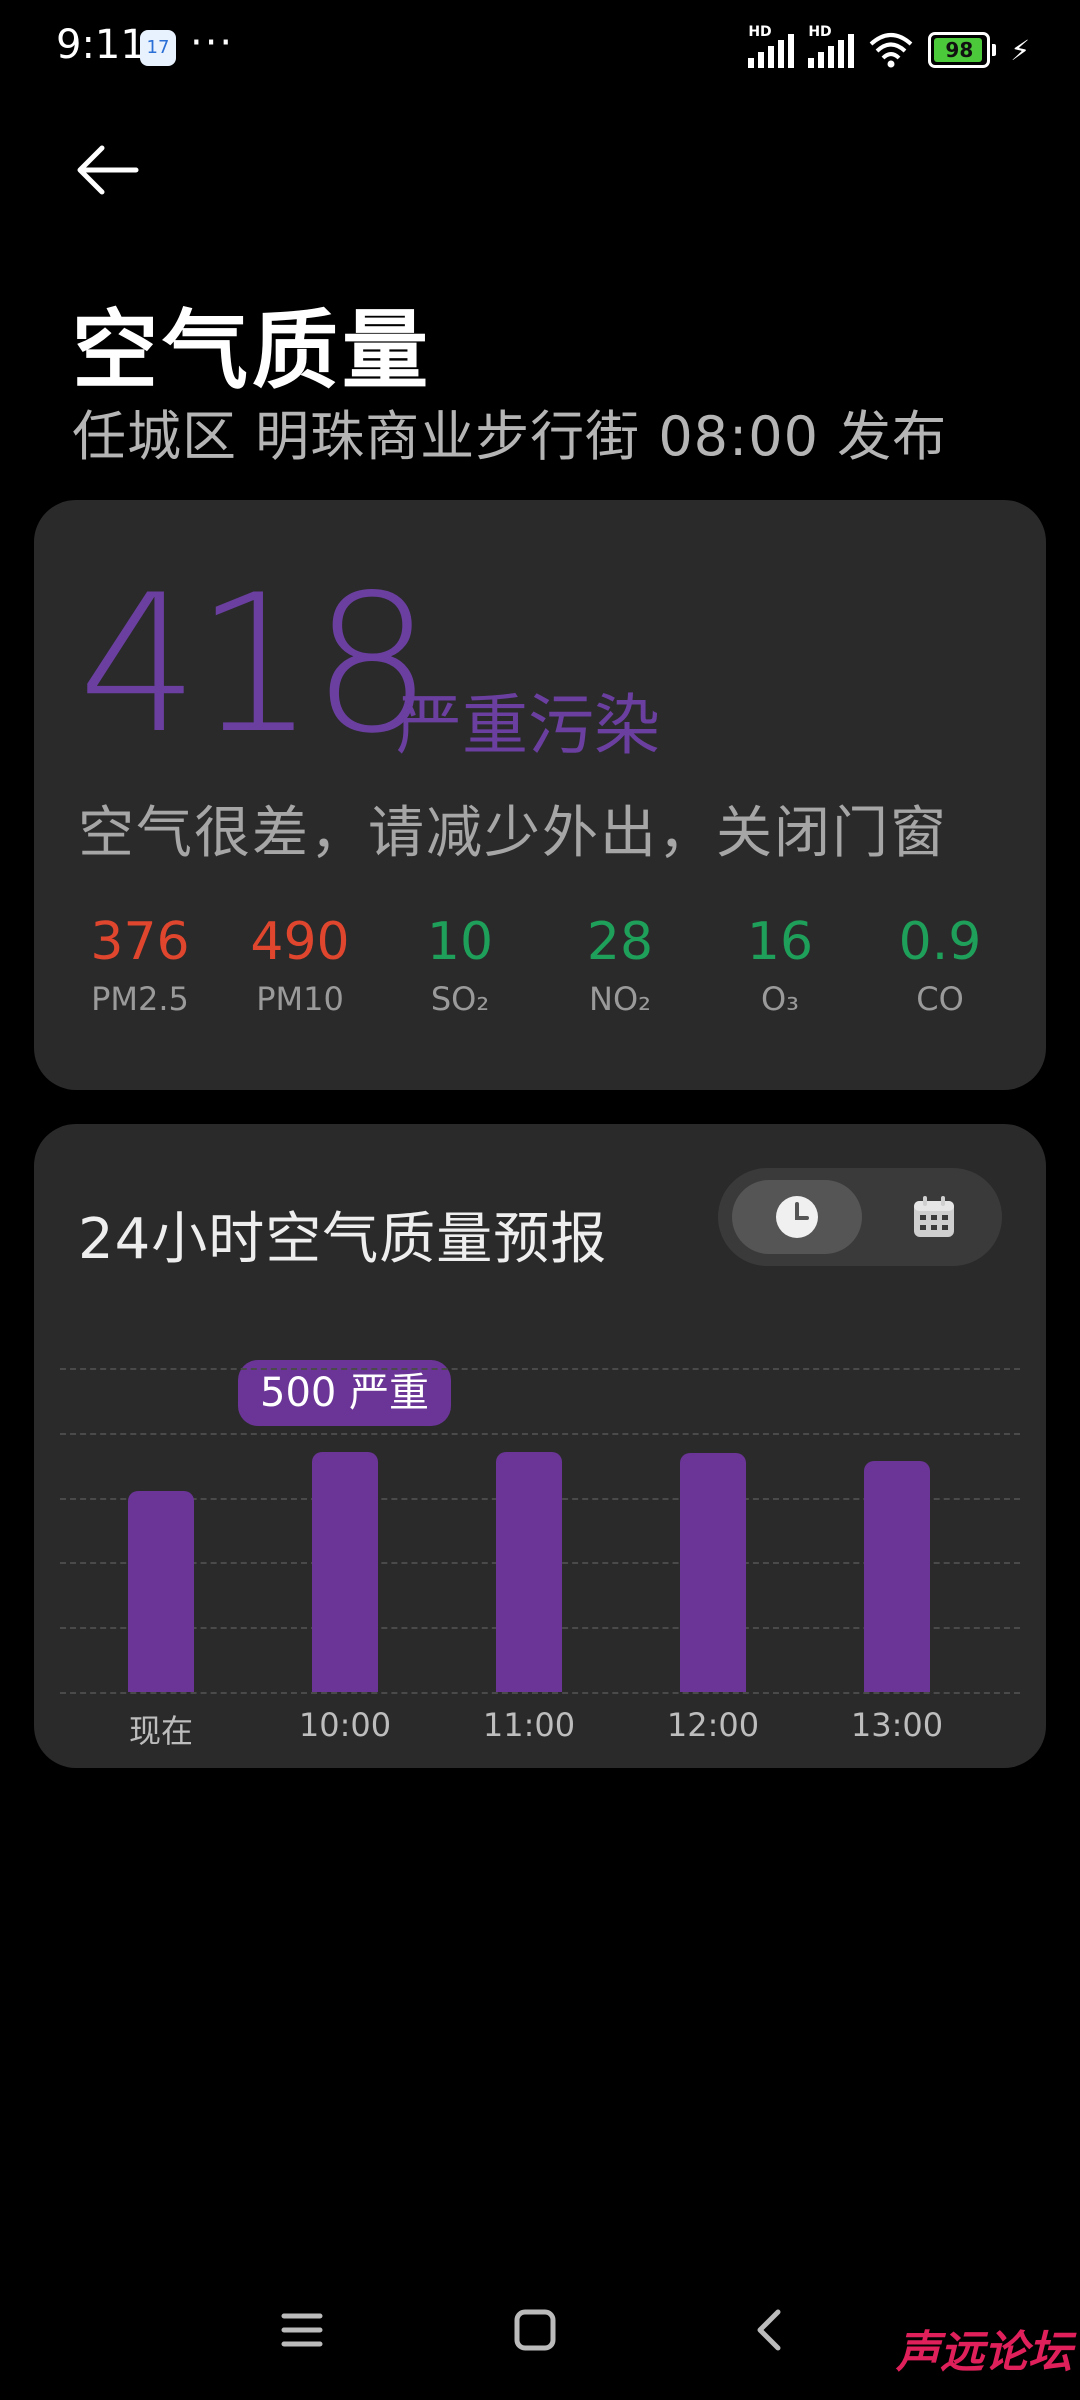 The height and width of the screenshot is (2400, 1080). I want to click on pollutant-pm25: 376 PM2.5, so click(140, 964).